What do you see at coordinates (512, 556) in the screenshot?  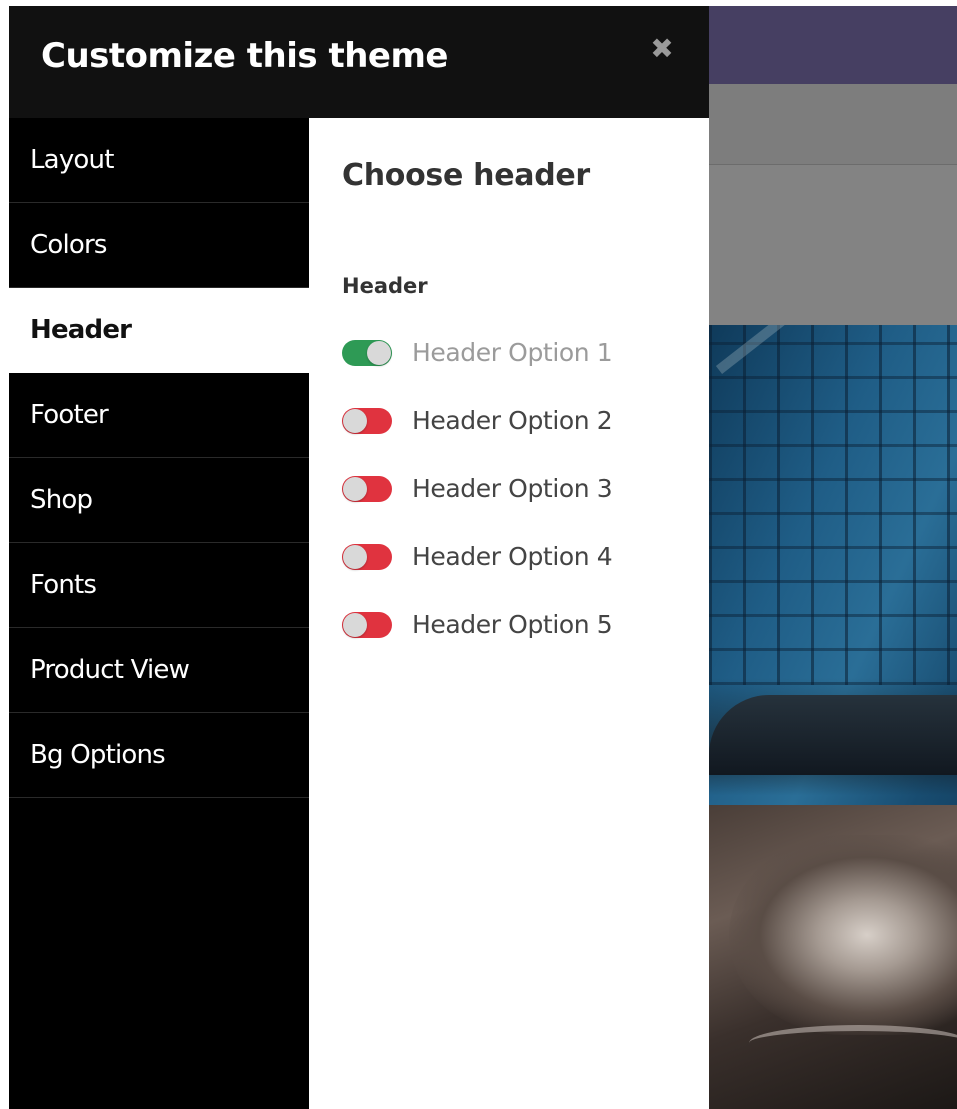 I see `header-option-label: Header Option 4` at bounding box center [512, 556].